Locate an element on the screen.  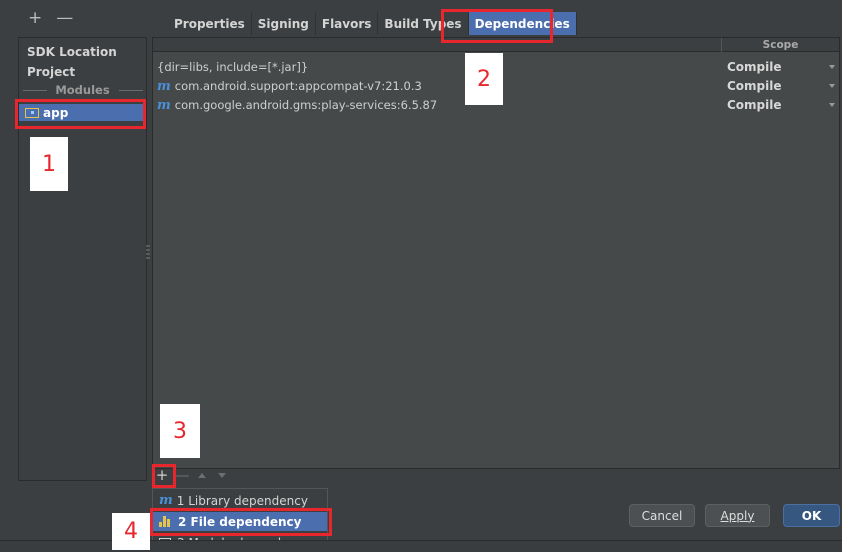
annotation-label-3: 3 is located at coordinates (180, 431).